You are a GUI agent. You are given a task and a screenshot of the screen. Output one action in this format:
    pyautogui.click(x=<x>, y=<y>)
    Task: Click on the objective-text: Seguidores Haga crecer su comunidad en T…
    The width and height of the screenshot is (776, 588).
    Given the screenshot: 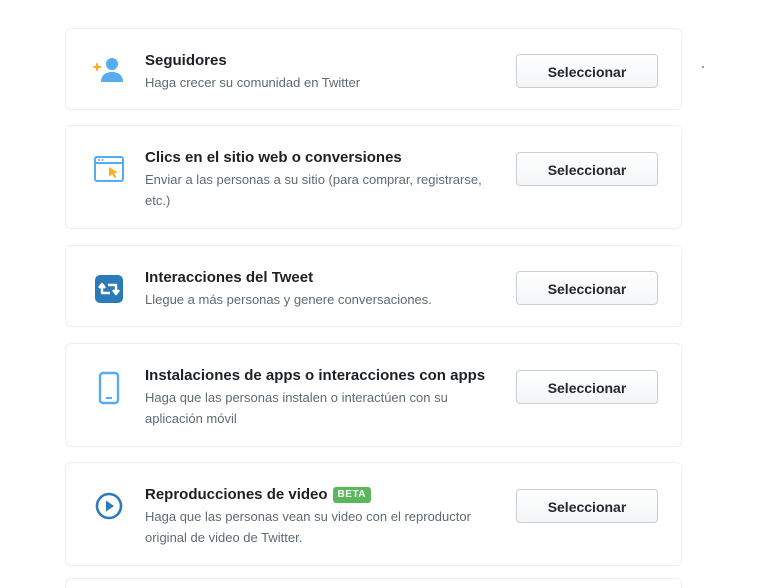 What is the action you would take?
    pyautogui.click(x=325, y=72)
    